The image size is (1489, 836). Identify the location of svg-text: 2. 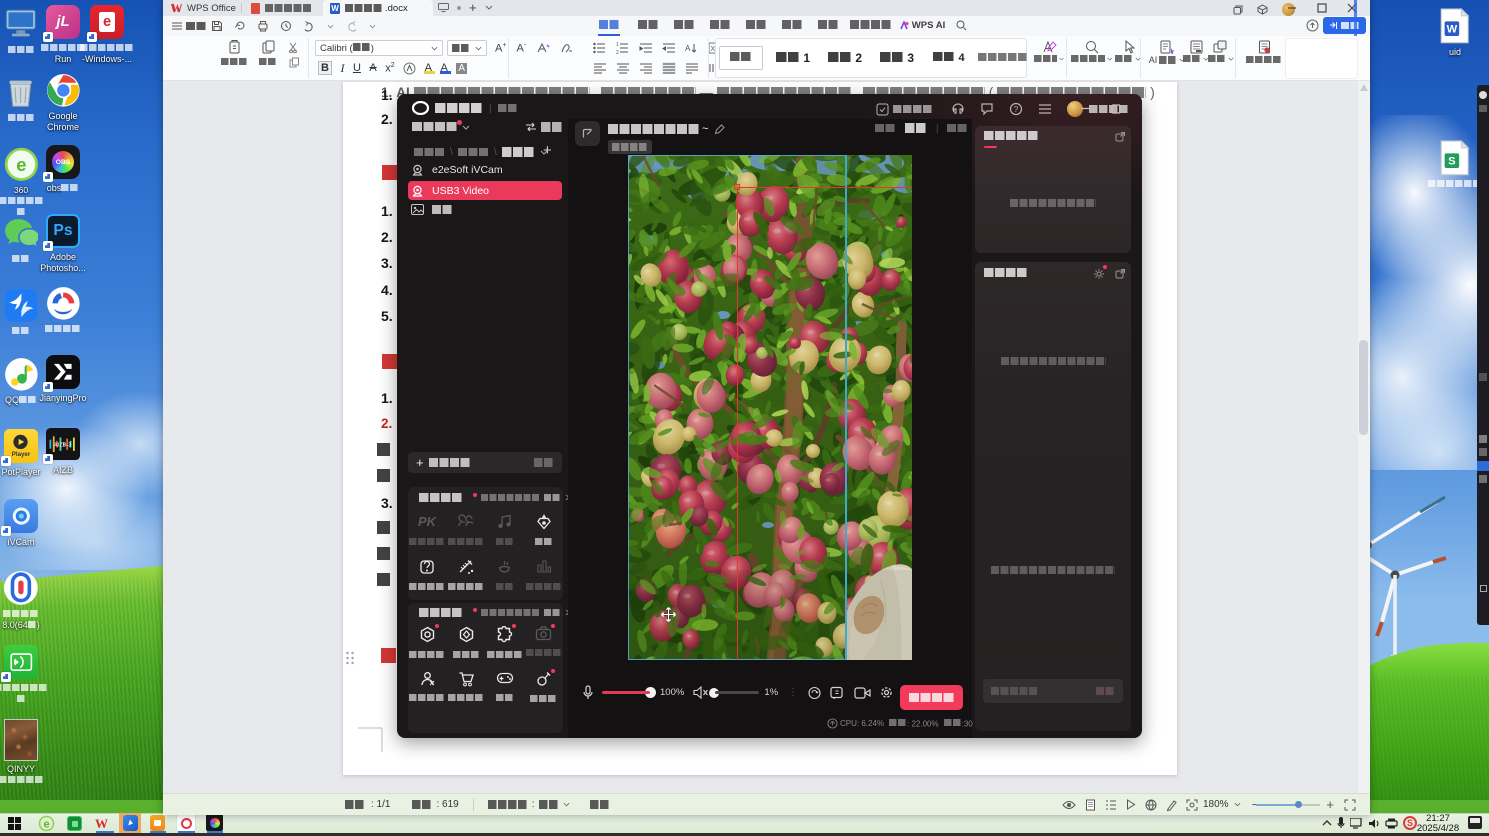
(617, 52).